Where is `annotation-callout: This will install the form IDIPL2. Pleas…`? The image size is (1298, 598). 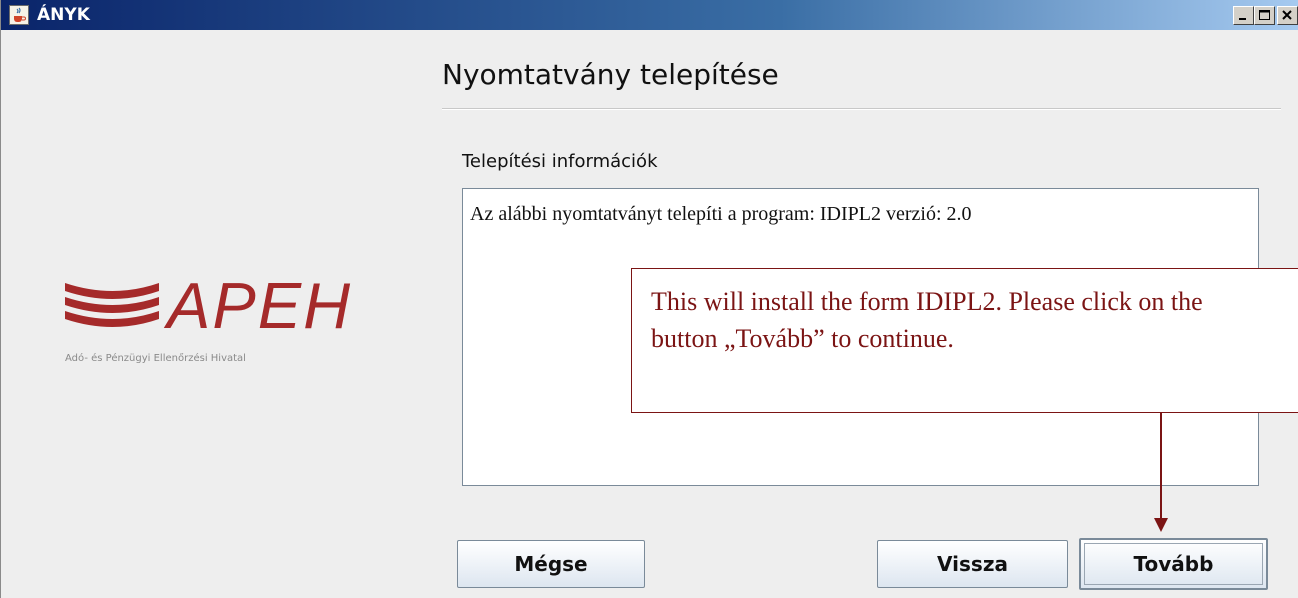 annotation-callout: This will install the form IDIPL2. Pleas… is located at coordinates (964, 340).